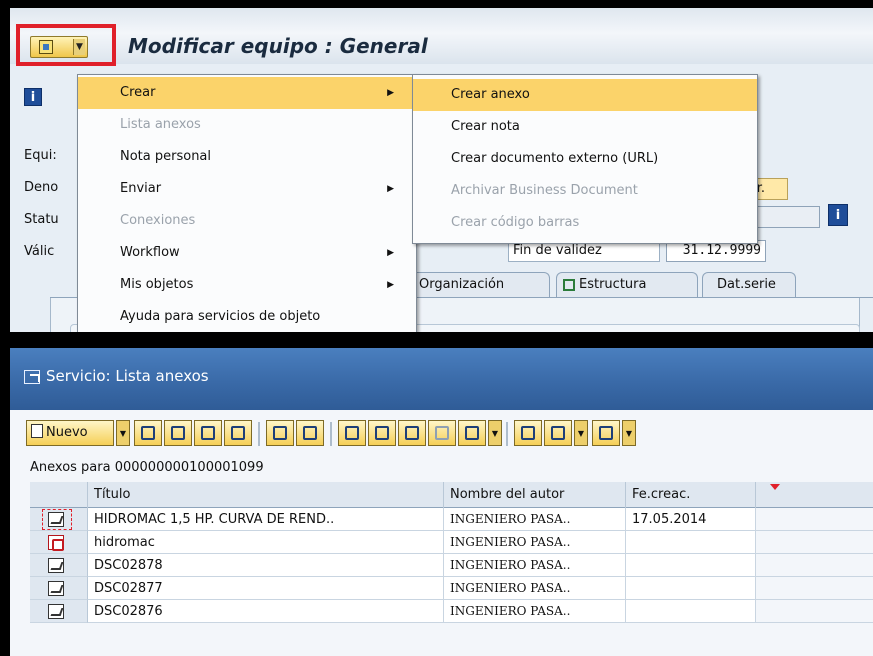  I want to click on new-dropdown-icon: ▼, so click(123, 433).